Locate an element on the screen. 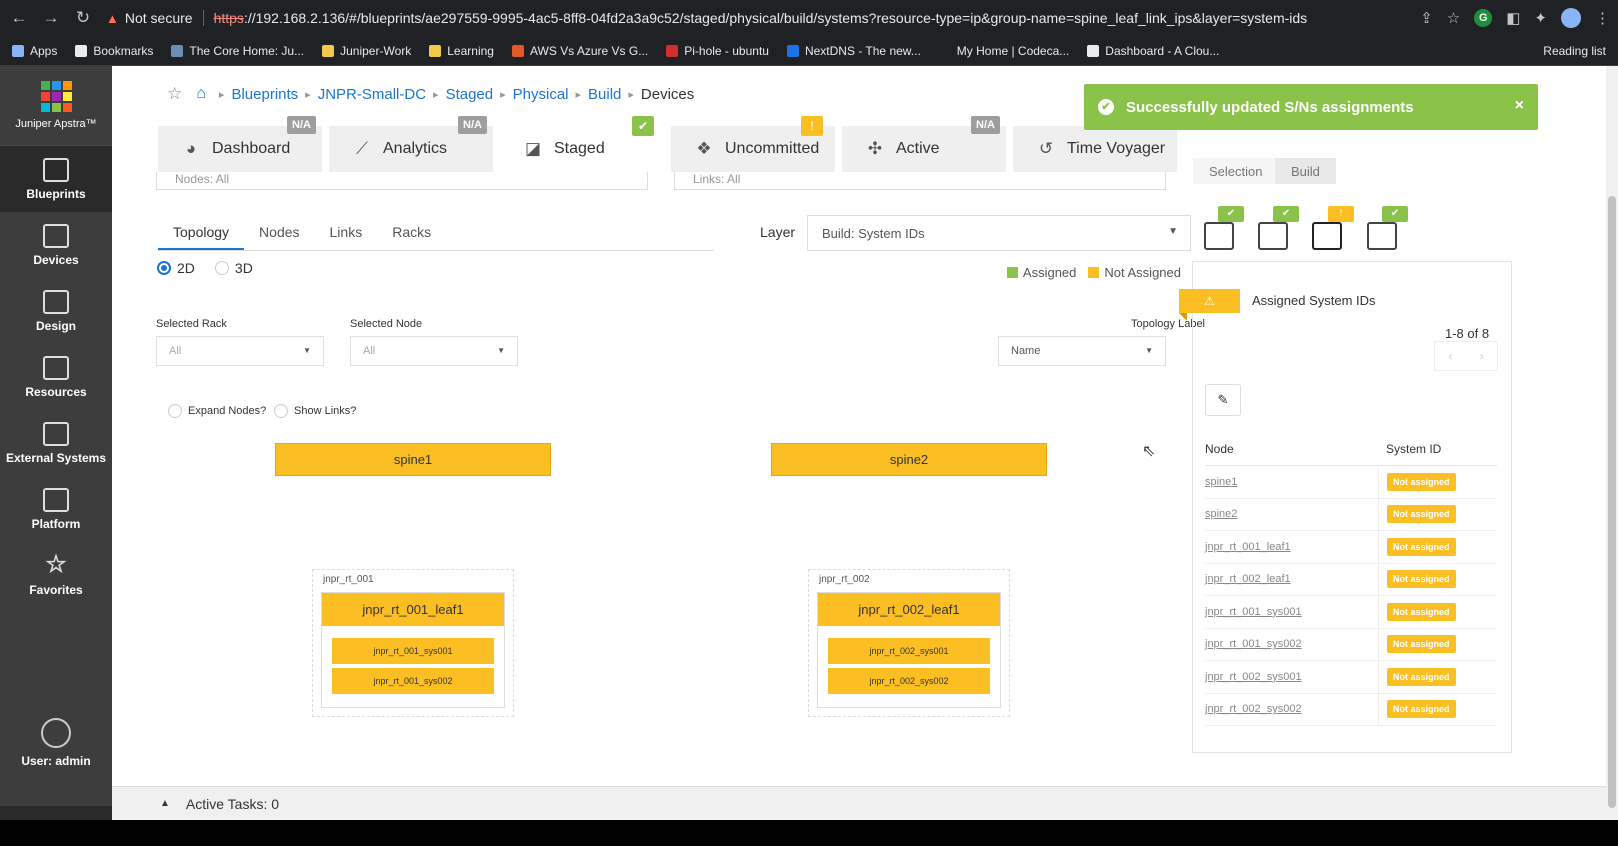 The width and height of the screenshot is (1618, 846). tab-staged: ◪ Staged ✔ is located at coordinates (582, 144).